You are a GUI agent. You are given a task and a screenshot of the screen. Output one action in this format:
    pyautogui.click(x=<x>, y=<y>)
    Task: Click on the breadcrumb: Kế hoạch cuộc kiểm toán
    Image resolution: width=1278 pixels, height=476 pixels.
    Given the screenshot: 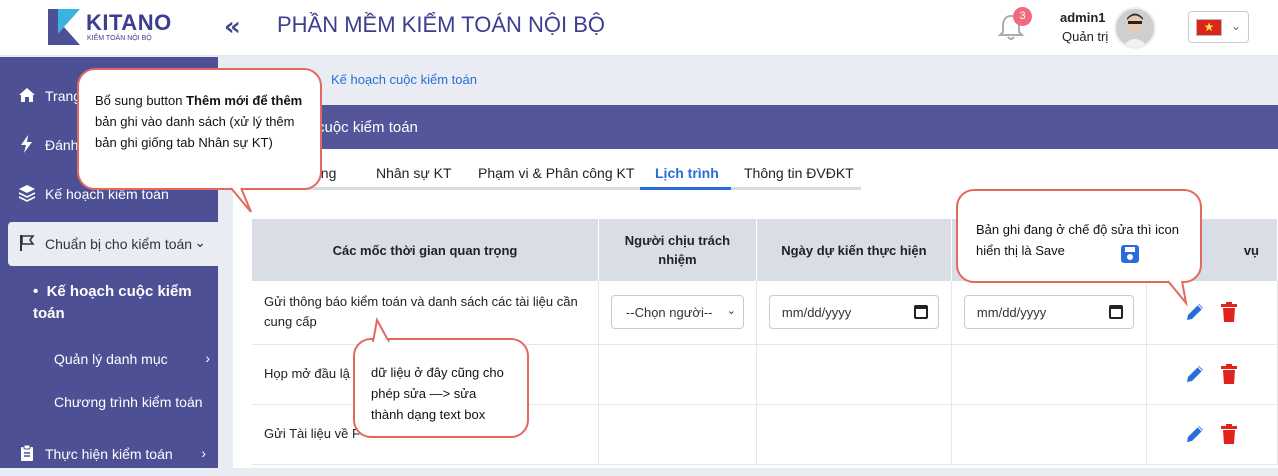 What is the action you would take?
    pyautogui.click(x=404, y=79)
    